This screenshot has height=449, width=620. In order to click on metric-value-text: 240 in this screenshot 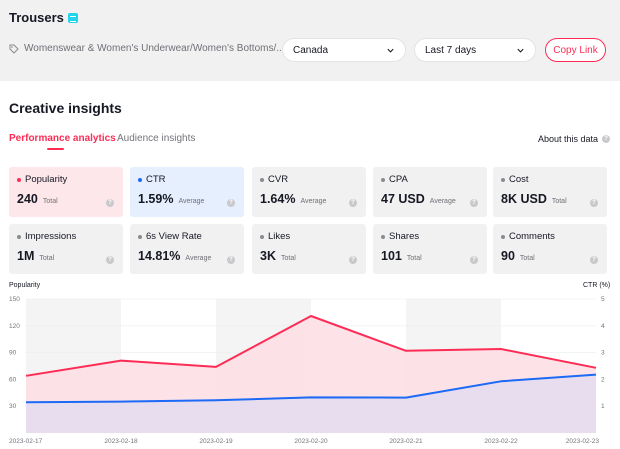, I will do `click(27, 199)`.